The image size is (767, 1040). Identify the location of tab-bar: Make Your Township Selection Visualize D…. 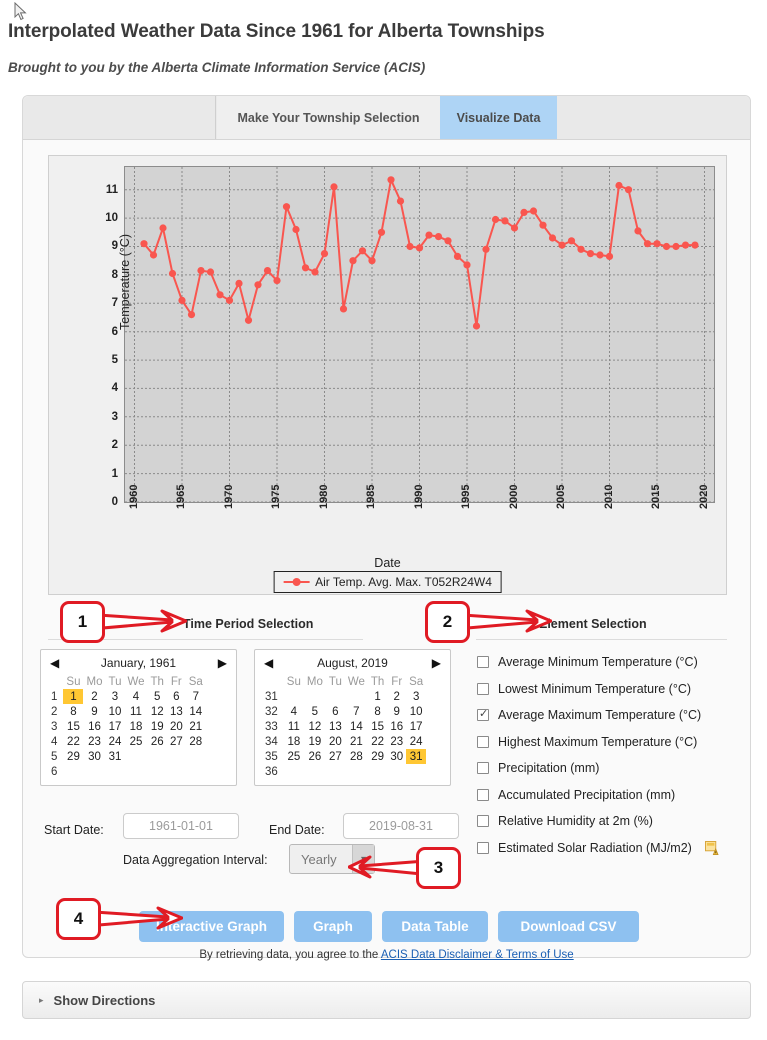
(386, 118).